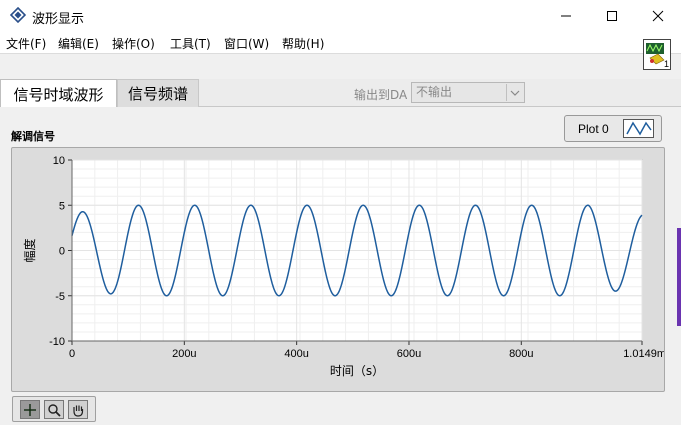 The width and height of the screenshot is (681, 425). I want to click on zoom-tool-button, so click(54, 409).